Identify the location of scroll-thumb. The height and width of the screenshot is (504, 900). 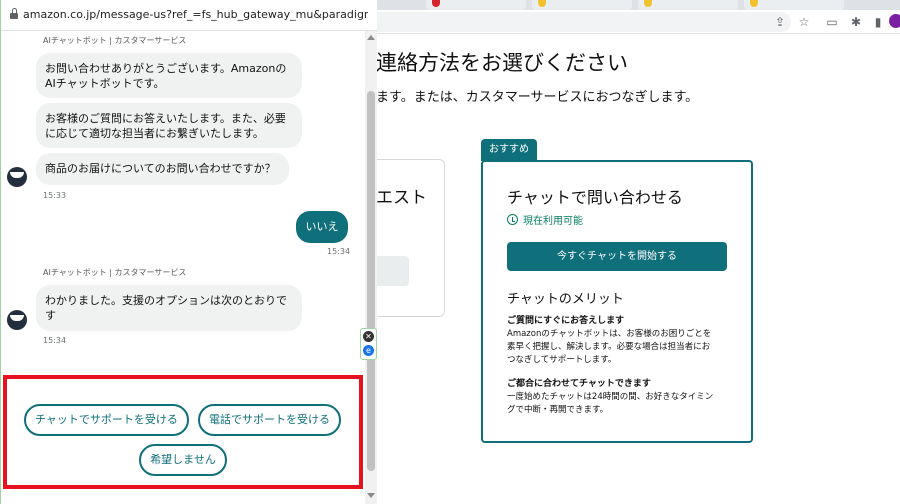
(371, 281).